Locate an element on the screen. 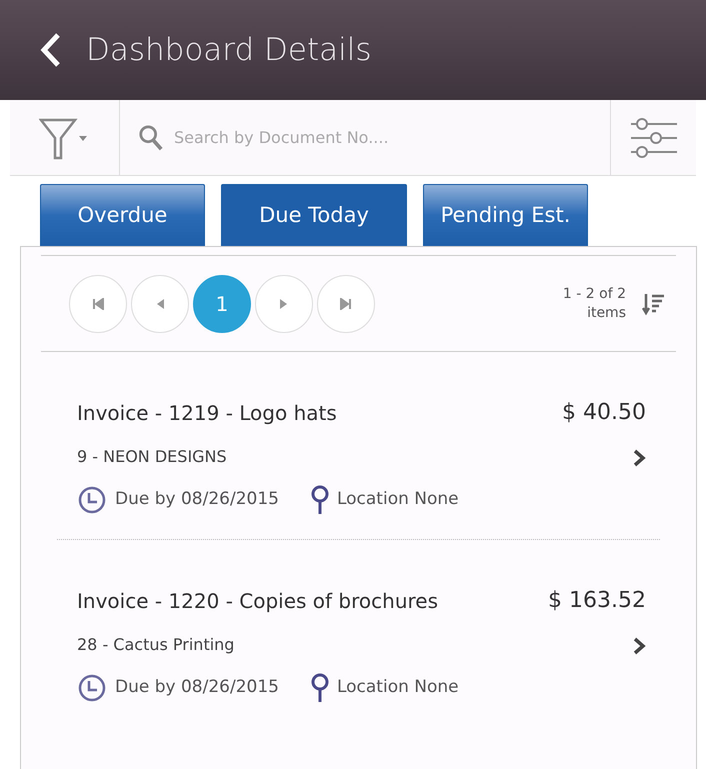  page-title: Dashboard Details is located at coordinates (229, 50).